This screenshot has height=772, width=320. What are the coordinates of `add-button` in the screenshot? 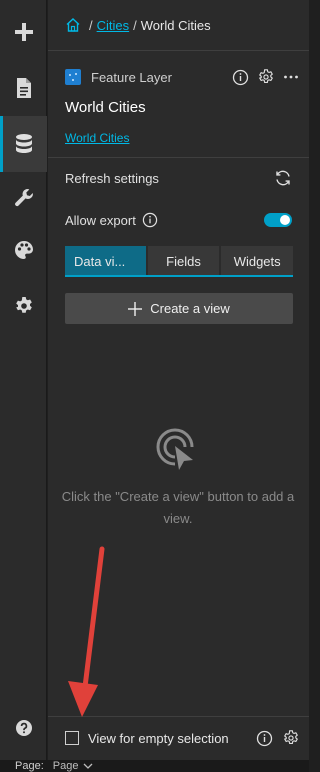 It's located at (23, 32).